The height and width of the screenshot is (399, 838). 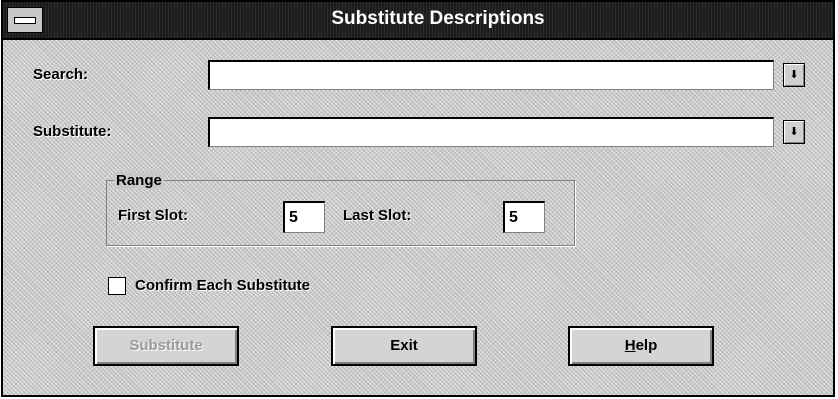 What do you see at coordinates (61, 74) in the screenshot?
I see `search-label: Search:` at bounding box center [61, 74].